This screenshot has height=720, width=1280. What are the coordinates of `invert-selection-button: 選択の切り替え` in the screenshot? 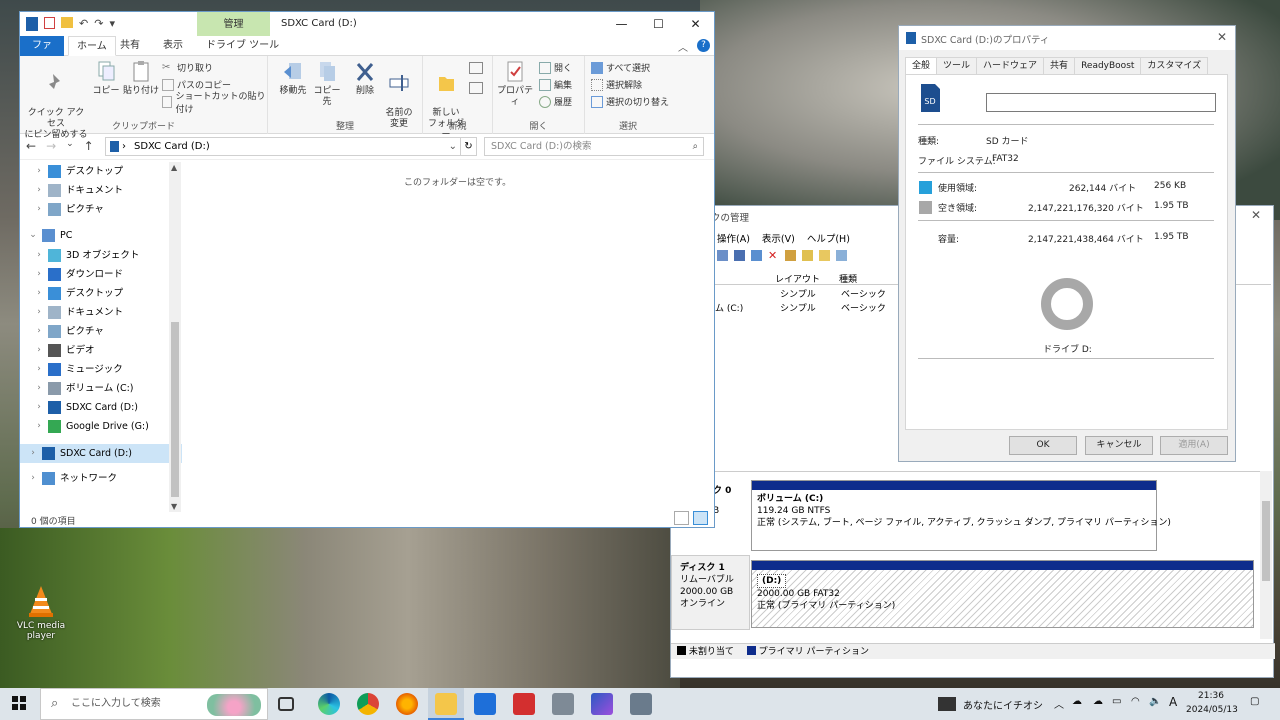 It's located at (630, 101).